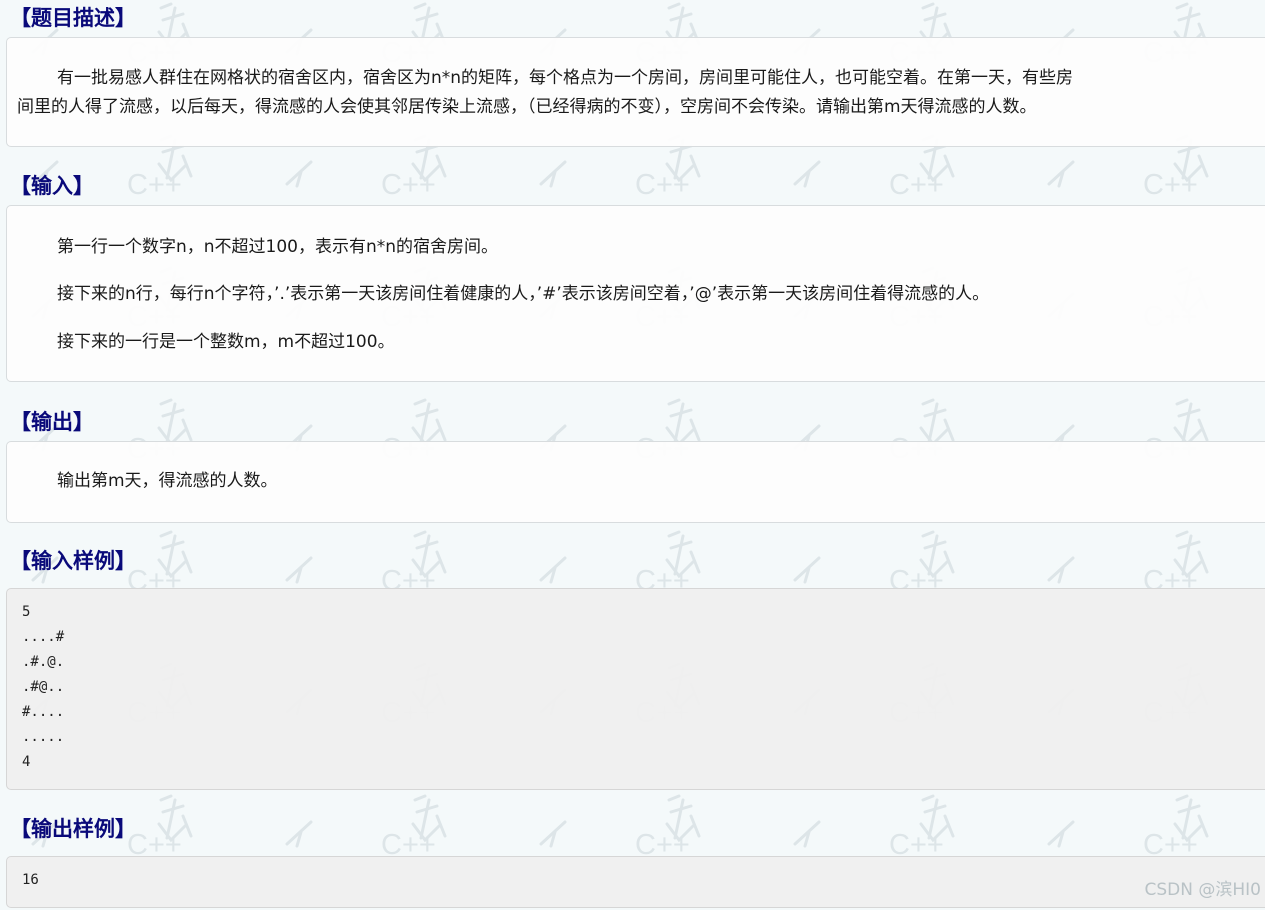  I want to click on sample-input-line: .#@.., so click(43, 687).